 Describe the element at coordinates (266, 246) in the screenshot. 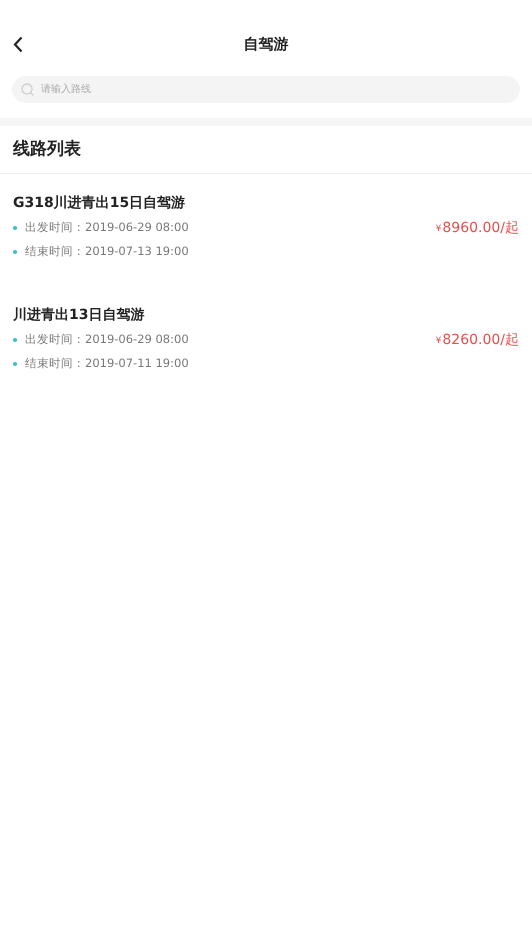

I see `route-card: G318川进青出15日自驾游 出发时间：2019-06-29 08:00 结束时间：2019-07-13 19:00 ¥8960.00/起` at that location.